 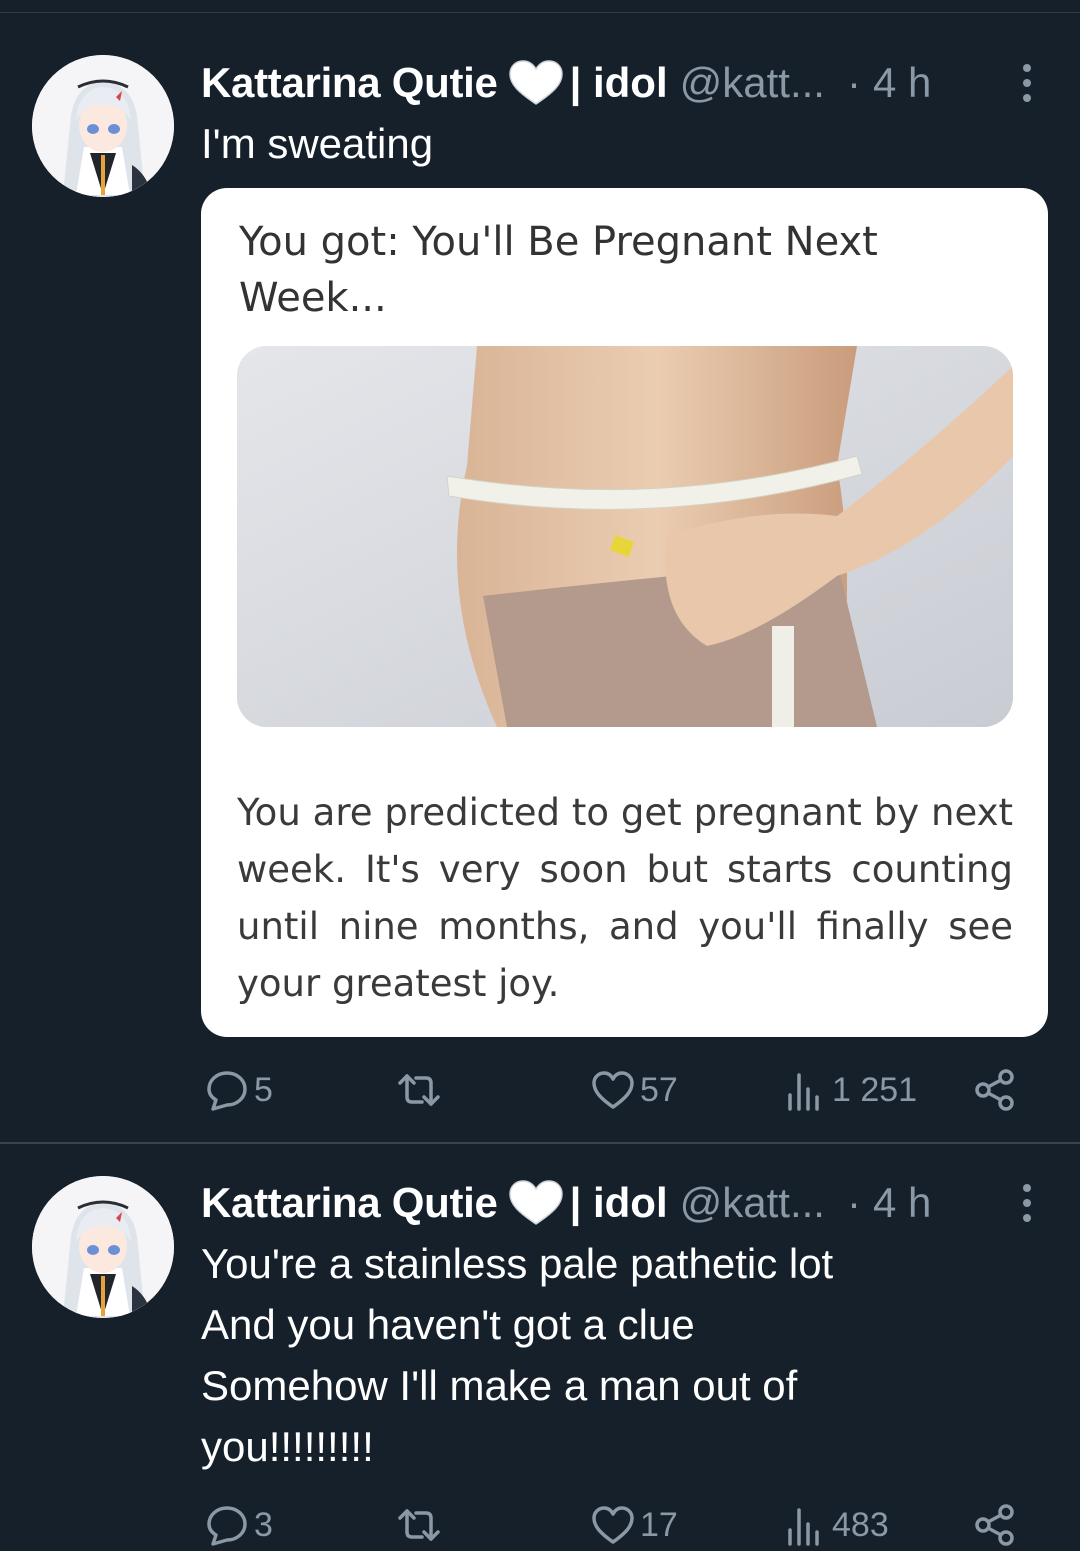 What do you see at coordinates (317, 143) in the screenshot?
I see `tweet-text: I'm sweating` at bounding box center [317, 143].